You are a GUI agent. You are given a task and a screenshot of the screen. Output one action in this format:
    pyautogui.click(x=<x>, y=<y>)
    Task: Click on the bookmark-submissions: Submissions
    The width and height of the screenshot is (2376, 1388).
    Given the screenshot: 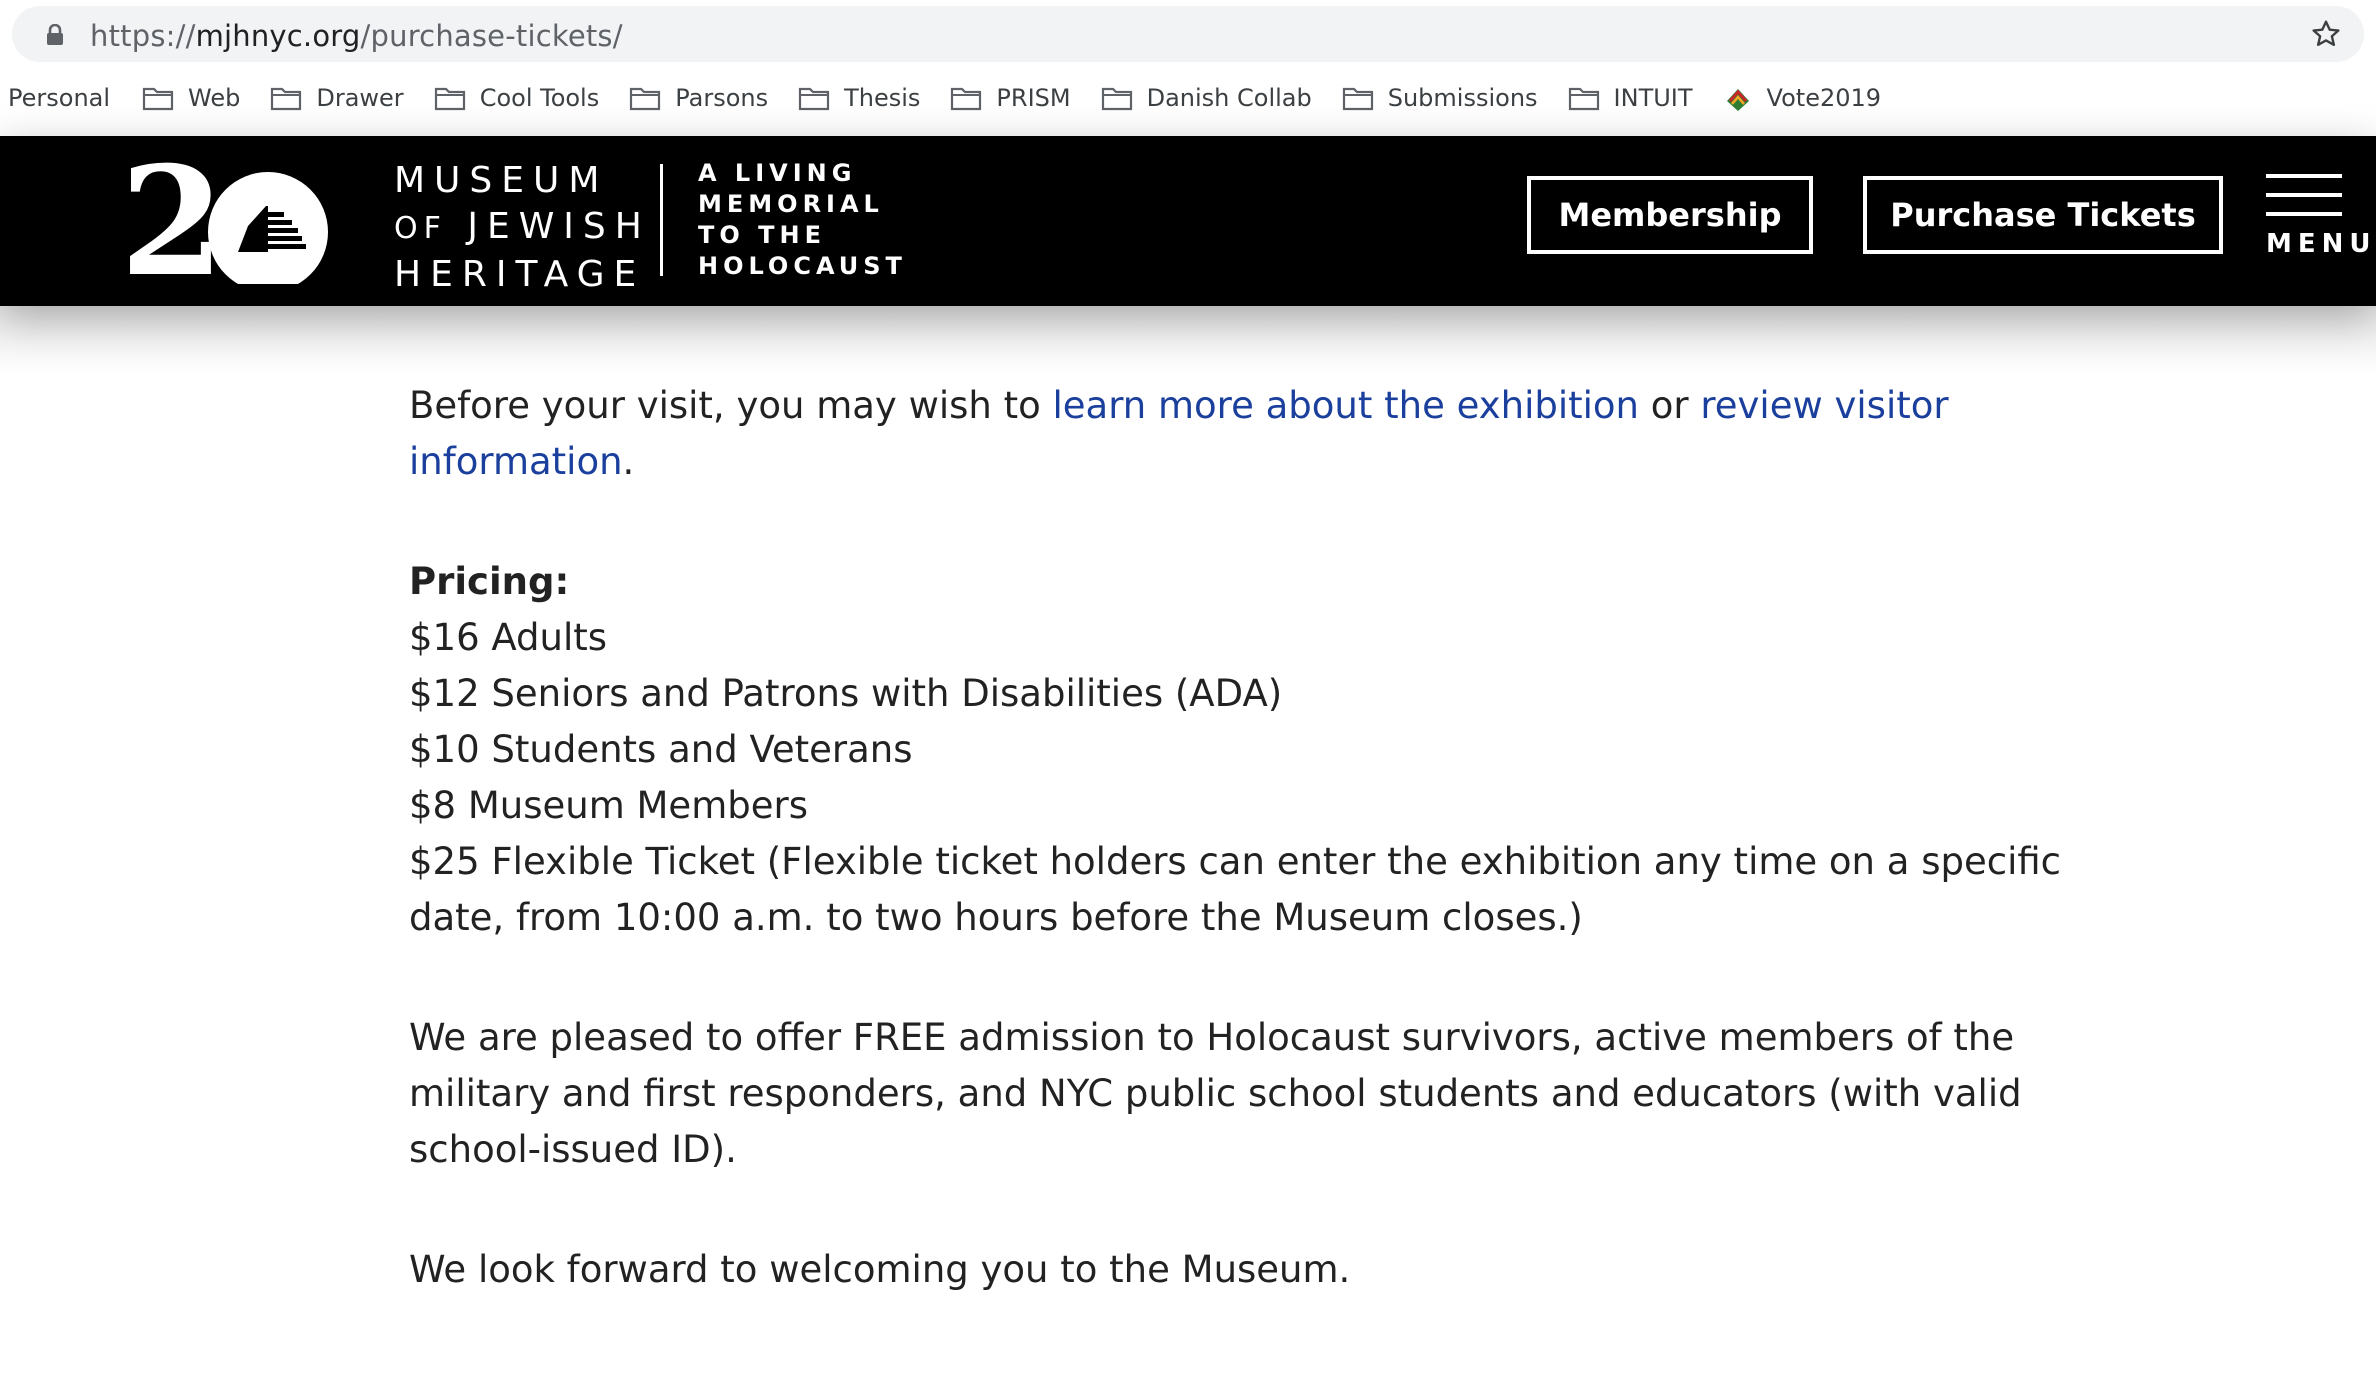 What is the action you would take?
    pyautogui.click(x=1440, y=98)
    